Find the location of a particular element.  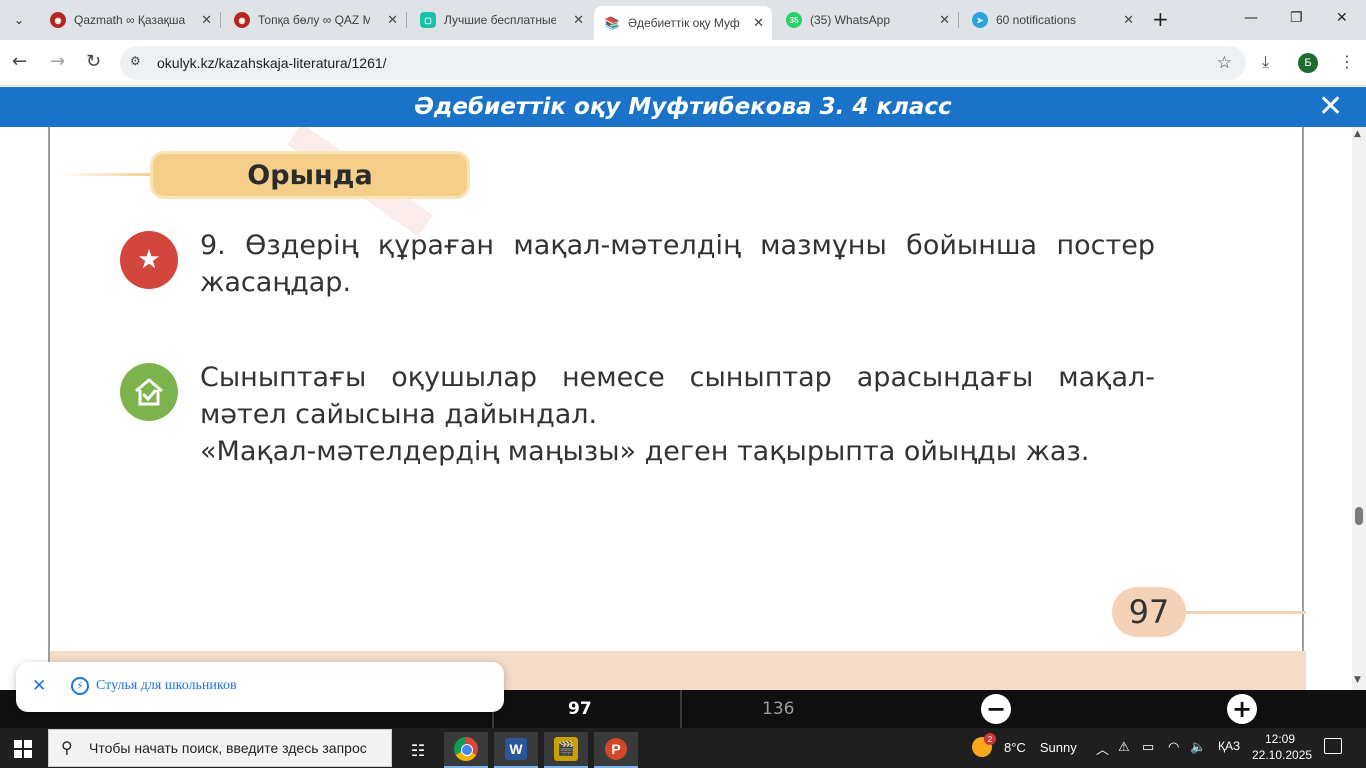

search-icon: ⚲ is located at coordinates (67, 747).